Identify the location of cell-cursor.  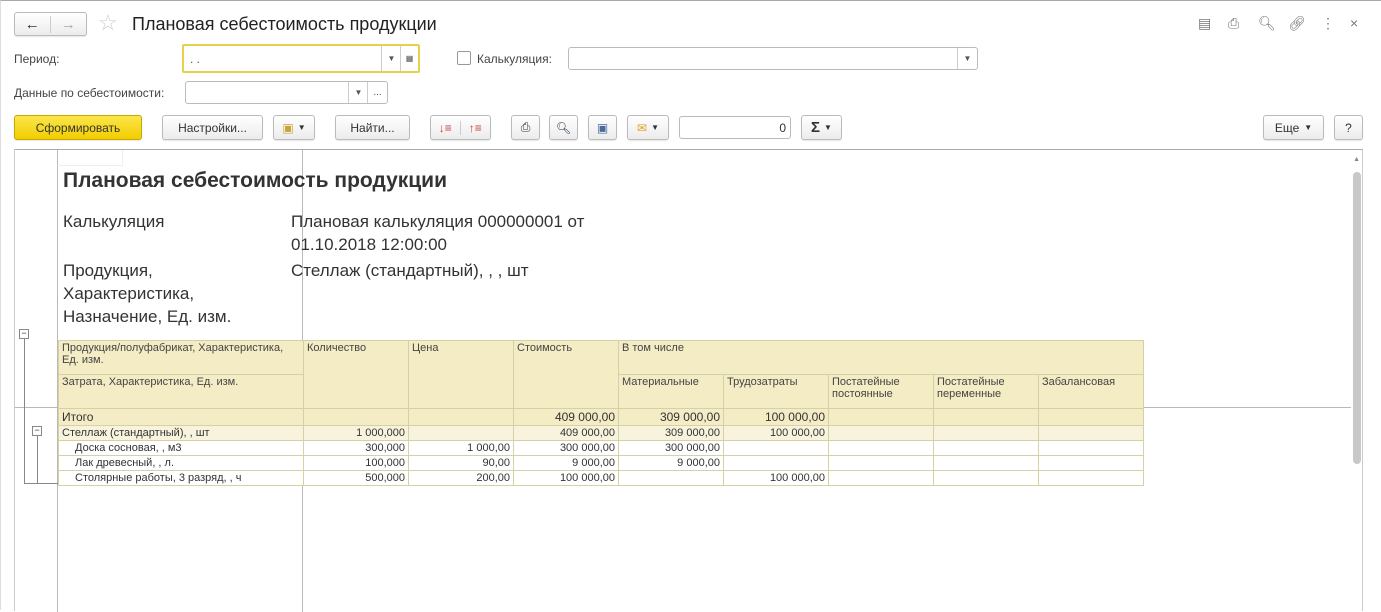
(90, 158).